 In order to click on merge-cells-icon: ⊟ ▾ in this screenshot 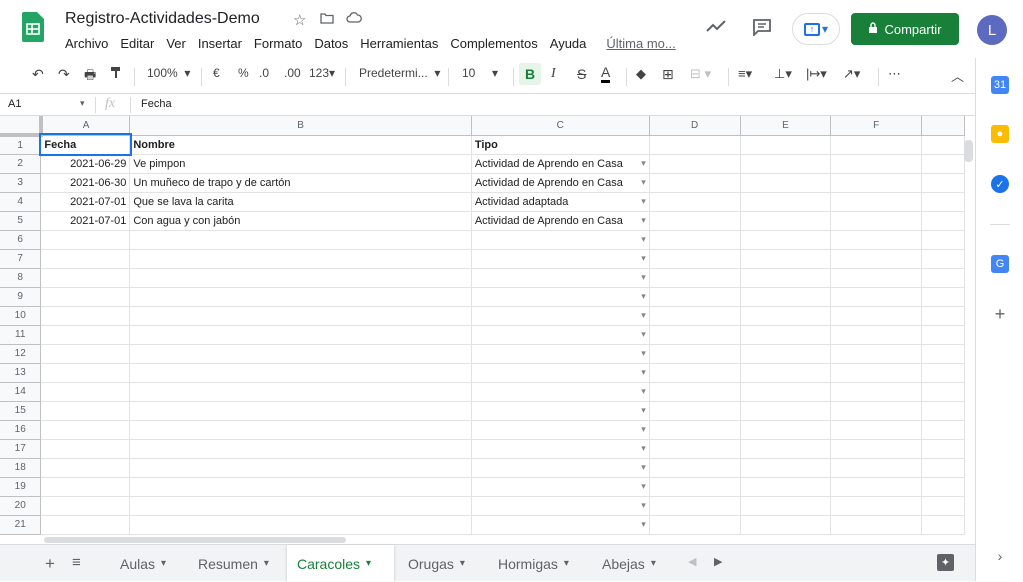, I will do `click(700, 74)`.